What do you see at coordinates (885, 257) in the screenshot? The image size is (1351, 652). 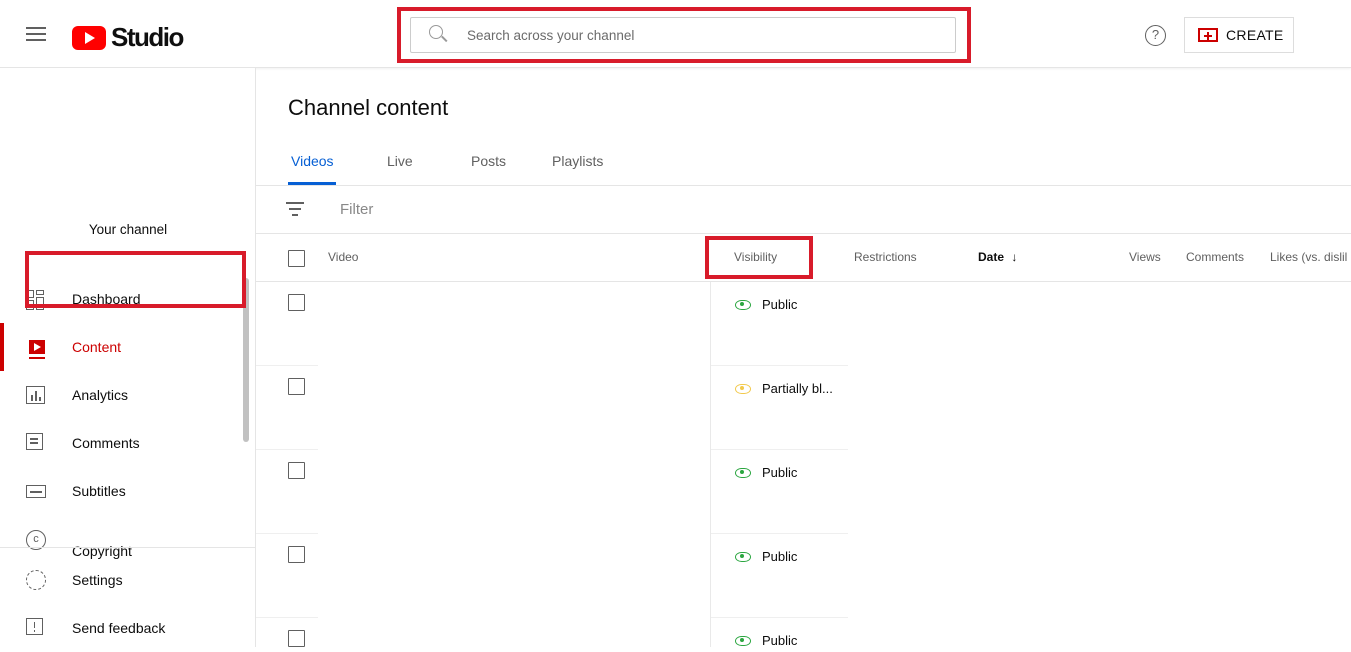 I see `column-header-restrictions: Restrictions` at bounding box center [885, 257].